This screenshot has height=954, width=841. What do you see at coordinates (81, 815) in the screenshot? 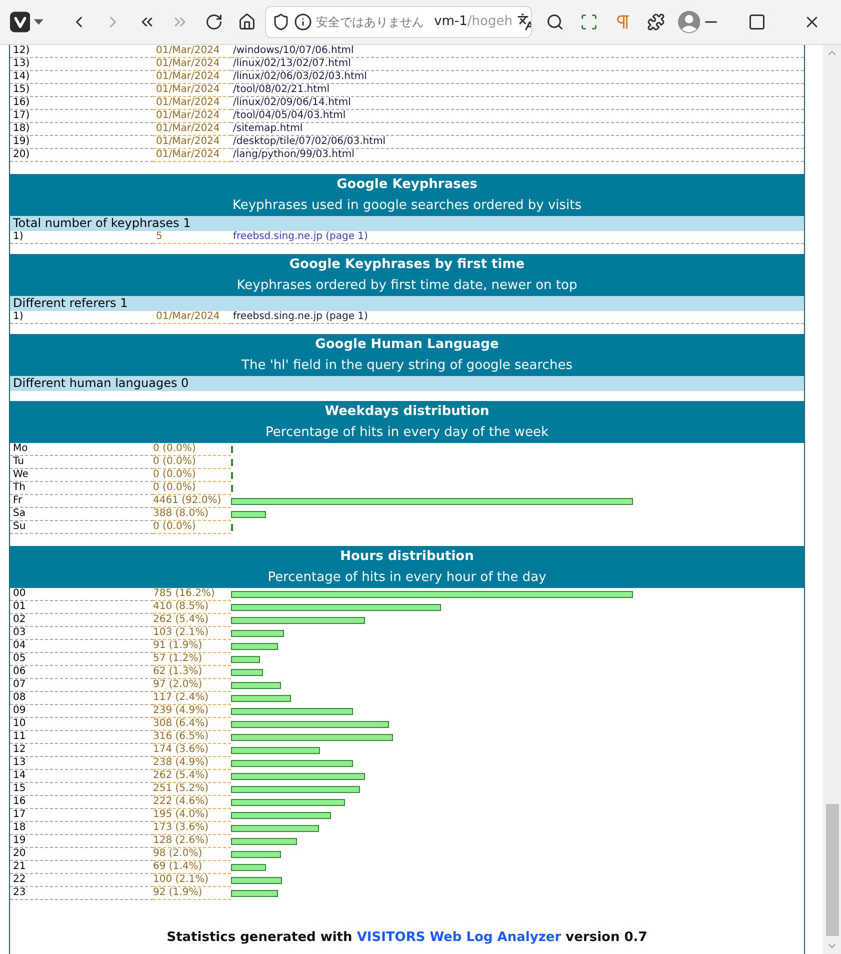
I see `label-cell: 17` at bounding box center [81, 815].